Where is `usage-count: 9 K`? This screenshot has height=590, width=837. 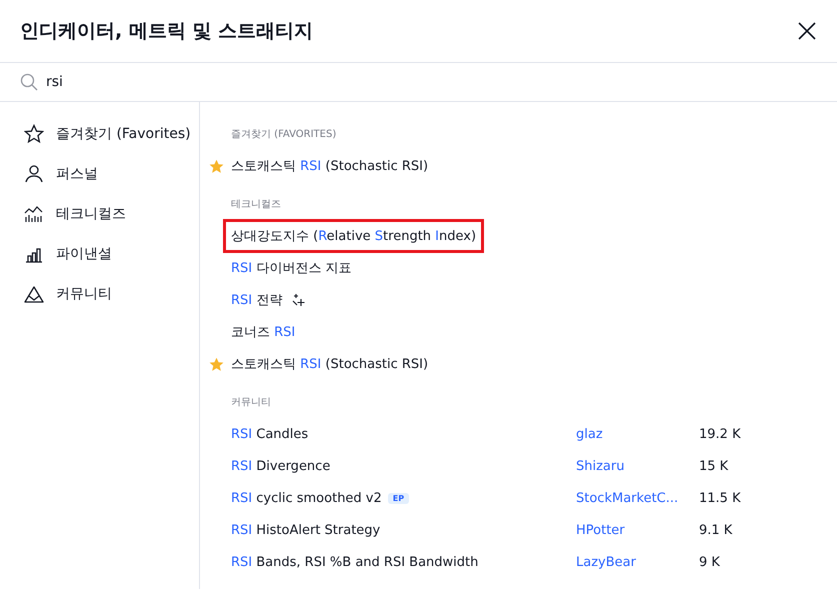
usage-count: 9 K is located at coordinates (709, 562).